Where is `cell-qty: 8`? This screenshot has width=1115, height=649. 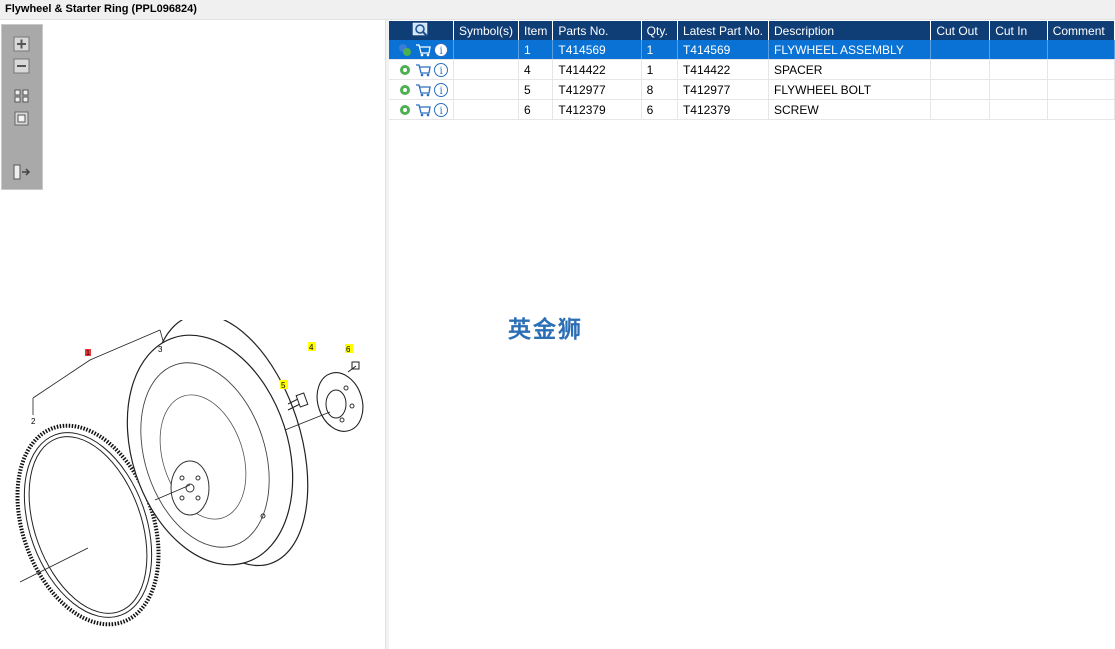
cell-qty: 8 is located at coordinates (659, 89).